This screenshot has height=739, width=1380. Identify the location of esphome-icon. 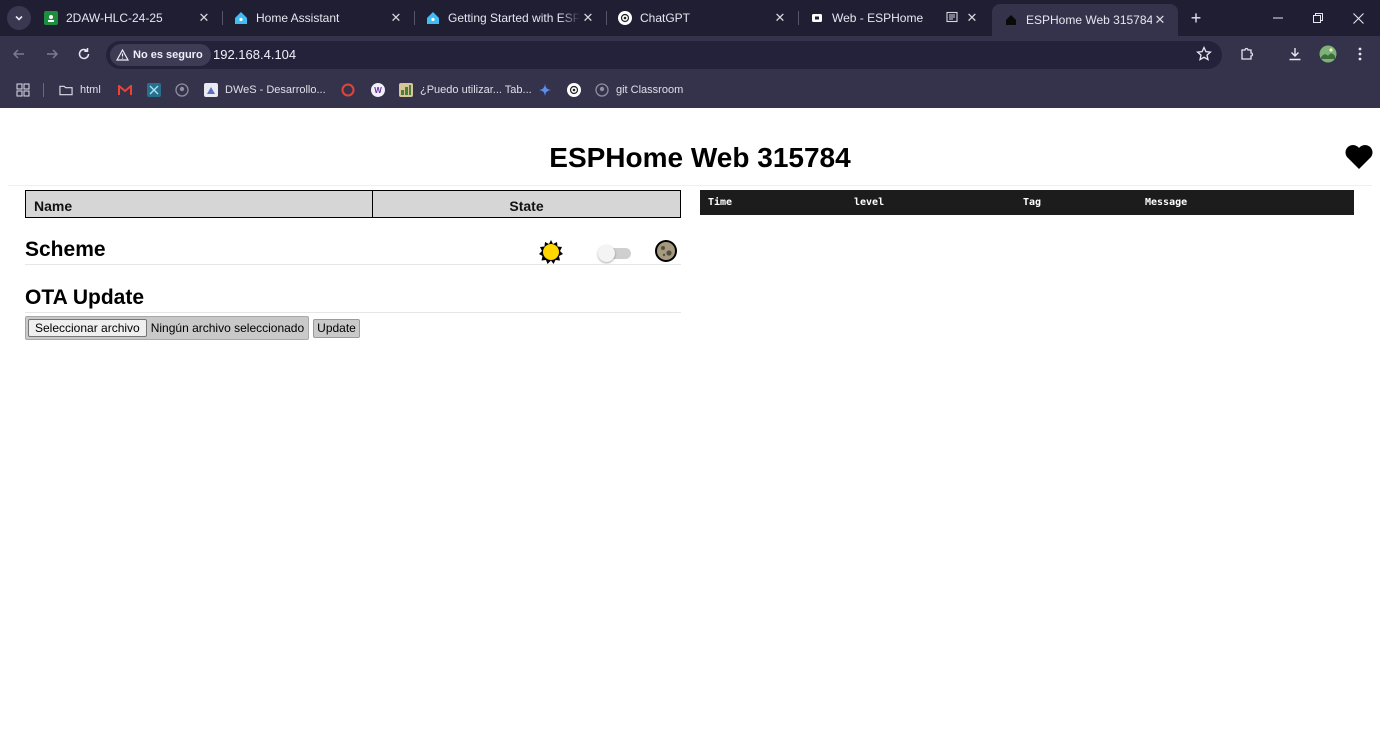
(817, 18).